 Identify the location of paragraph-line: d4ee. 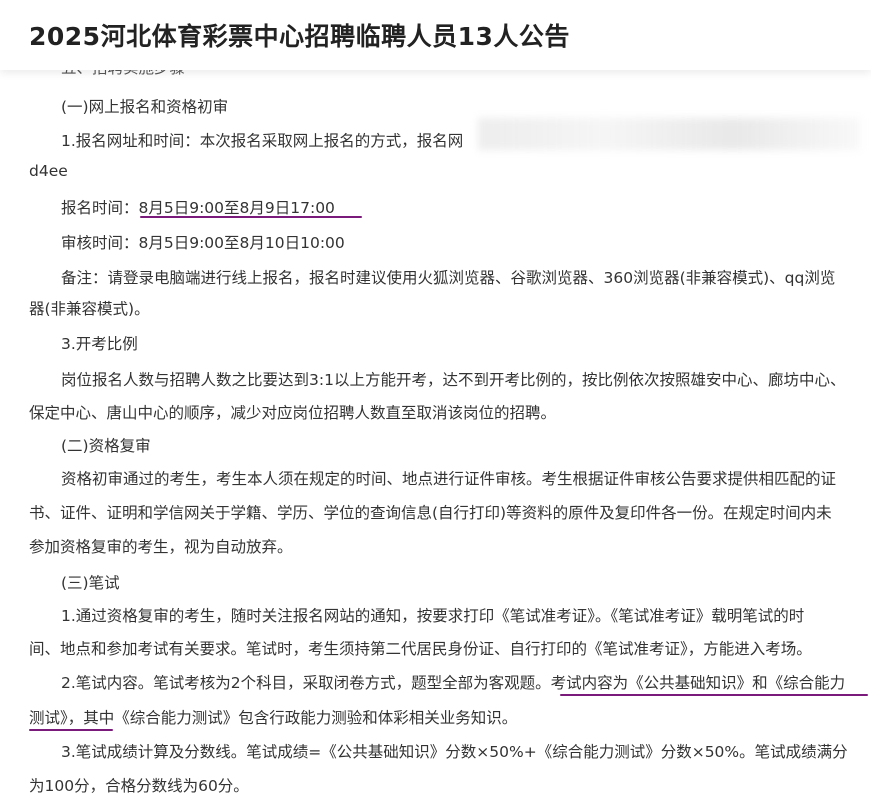
(48, 171).